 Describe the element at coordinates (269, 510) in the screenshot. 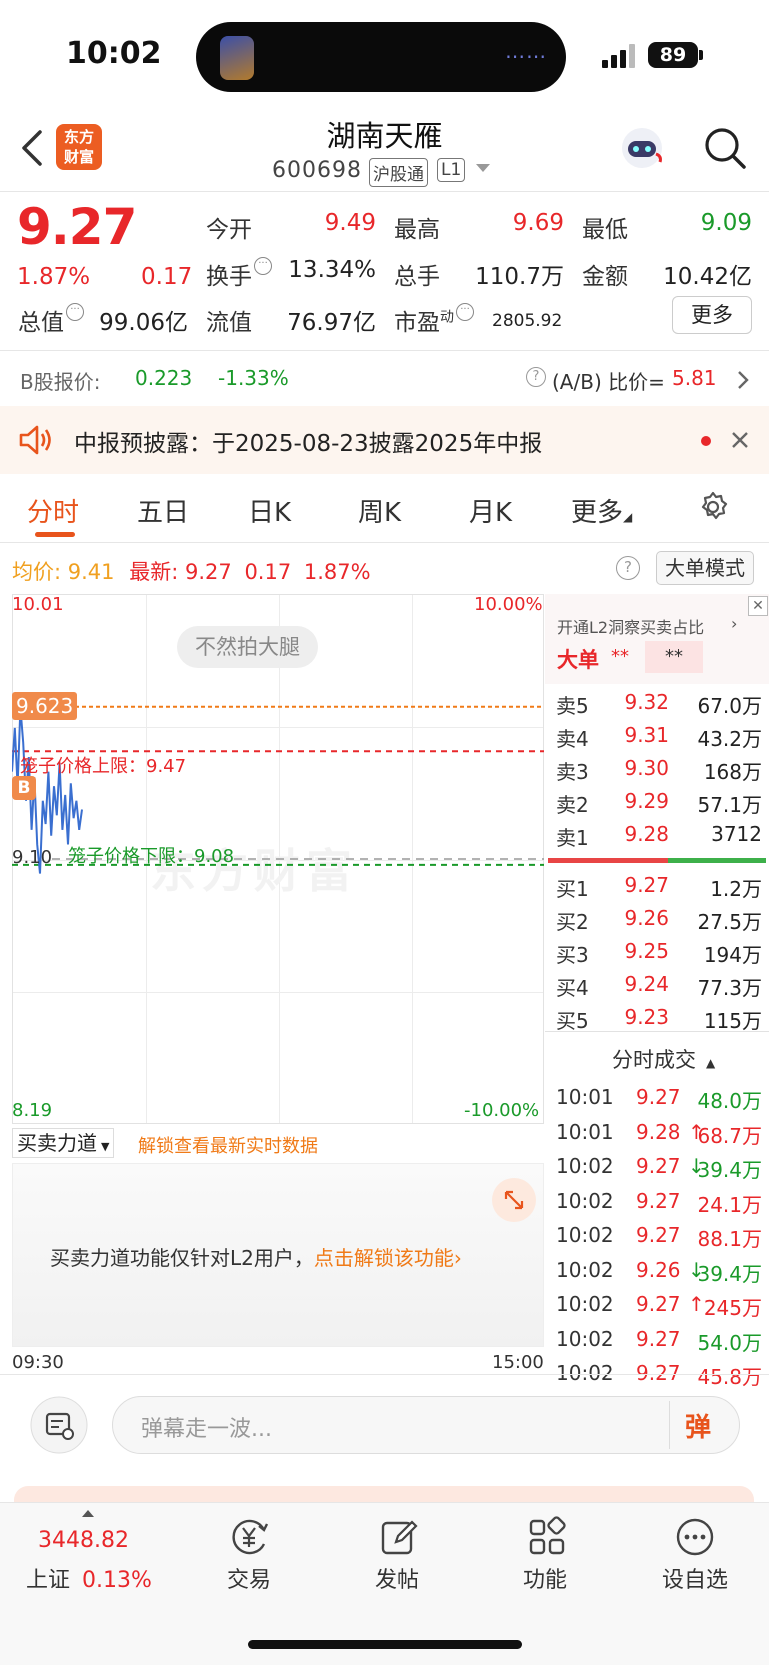

I see `tab-daily-k: 日K` at that location.